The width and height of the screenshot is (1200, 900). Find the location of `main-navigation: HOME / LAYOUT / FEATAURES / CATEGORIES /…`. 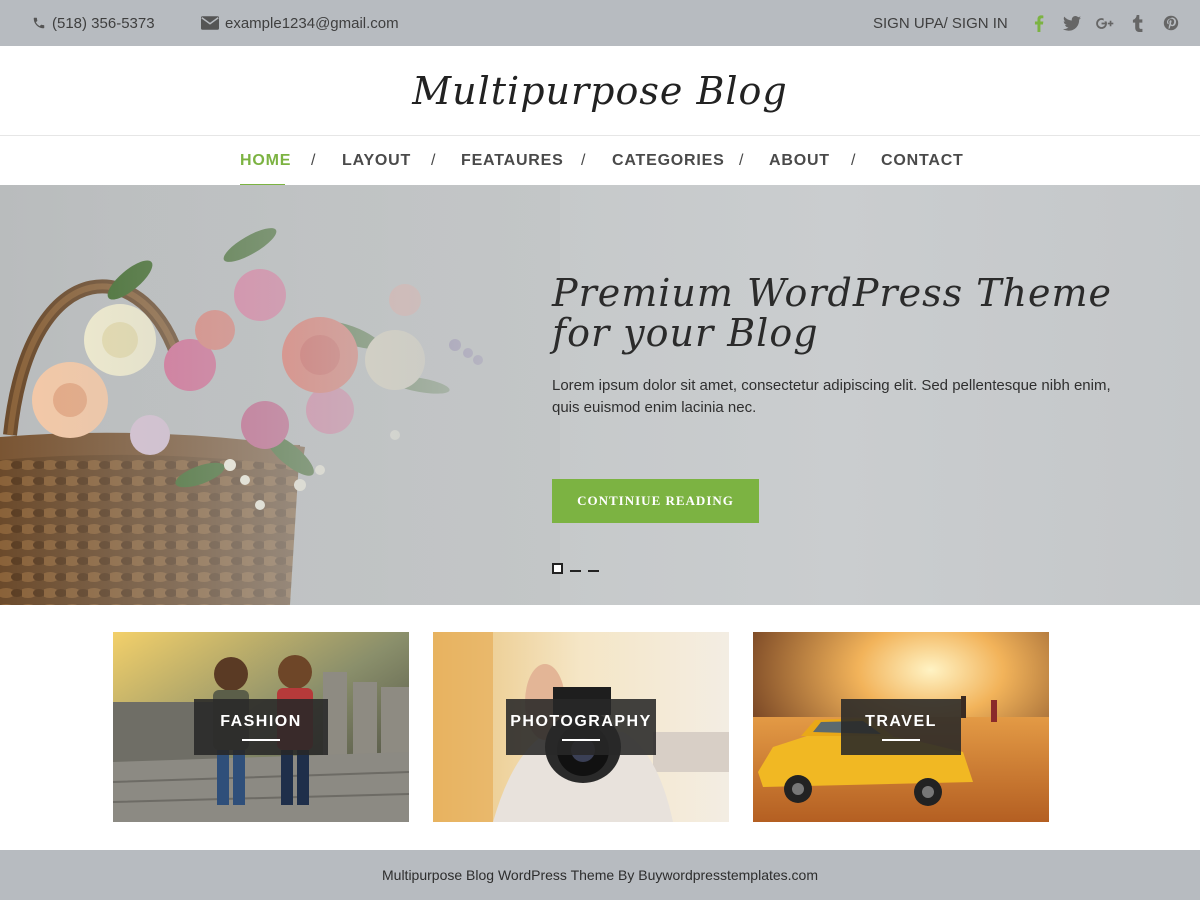

main-navigation: HOME / LAYOUT / FEATAURES / CATEGORIES /… is located at coordinates (600, 162).